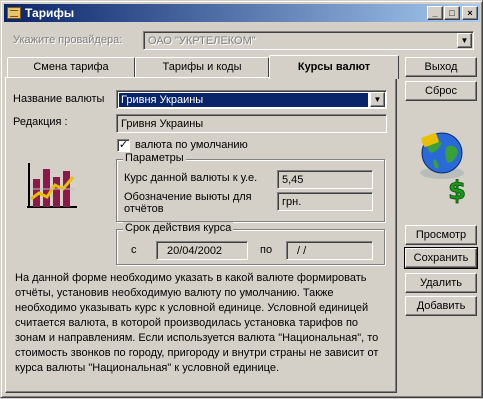 The height and width of the screenshot is (399, 483). I want to click on add-button-label: Добавить, so click(441, 306).